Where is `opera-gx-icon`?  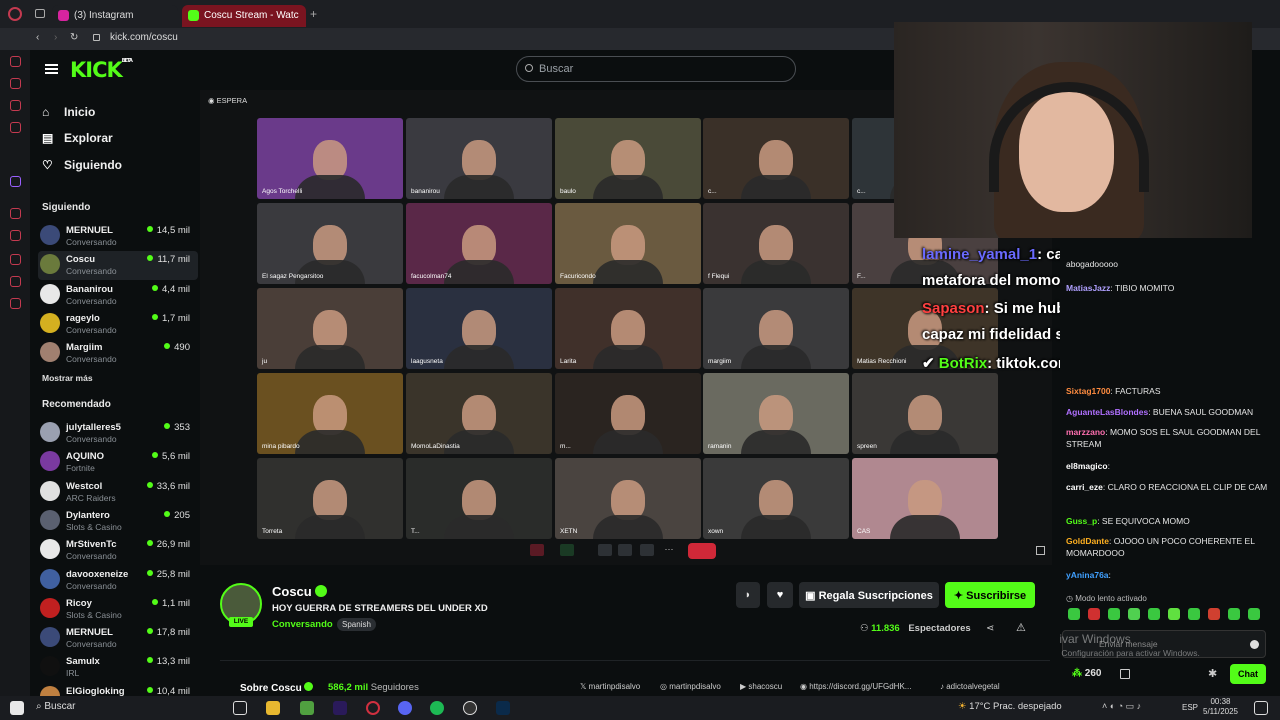
opera-gx-icon is located at coordinates (373, 708).